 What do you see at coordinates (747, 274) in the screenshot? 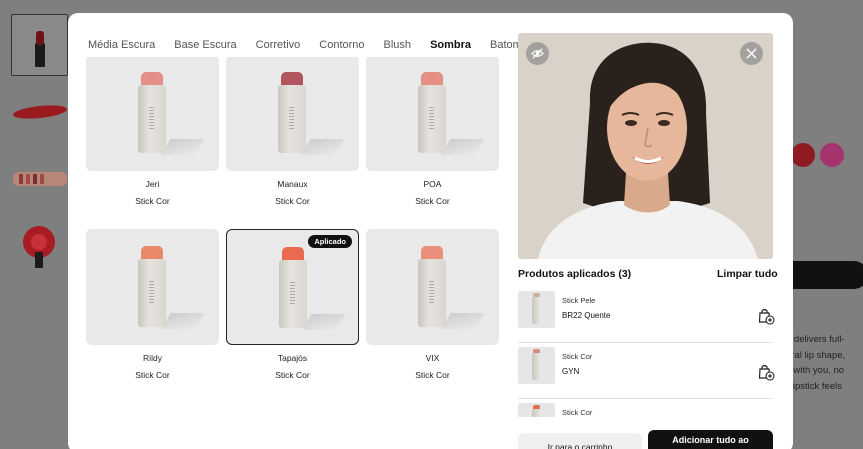
I see `clear-all-button: Limpar tudo` at bounding box center [747, 274].